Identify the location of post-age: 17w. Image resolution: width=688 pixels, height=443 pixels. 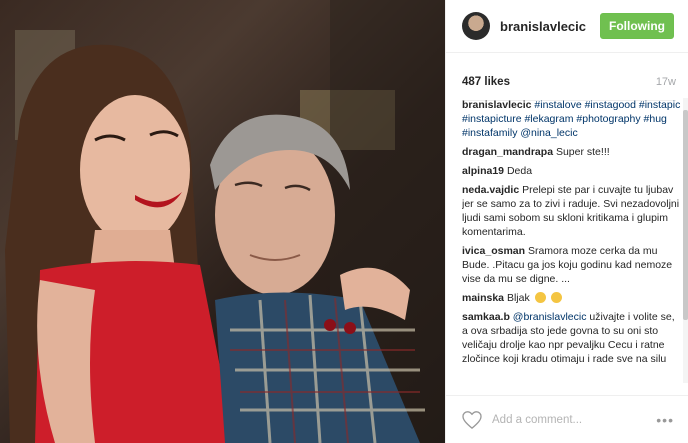
(666, 82).